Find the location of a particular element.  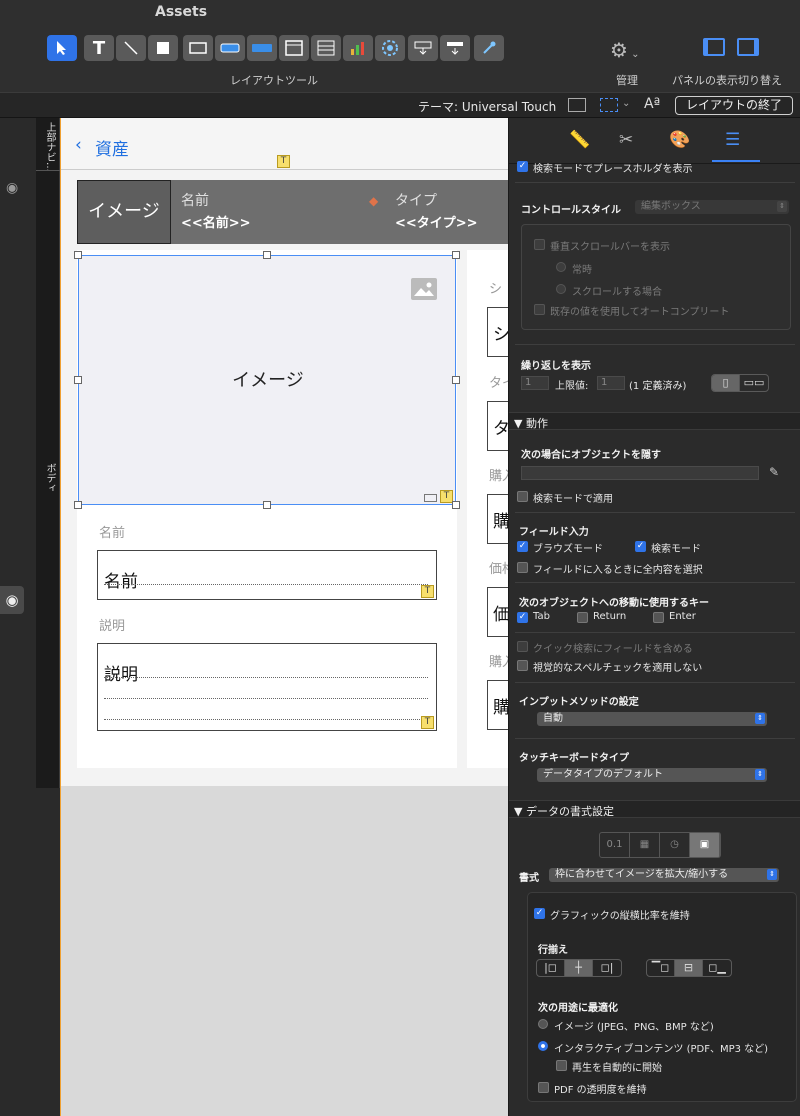

hide-object-calc-input is located at coordinates (640, 473).